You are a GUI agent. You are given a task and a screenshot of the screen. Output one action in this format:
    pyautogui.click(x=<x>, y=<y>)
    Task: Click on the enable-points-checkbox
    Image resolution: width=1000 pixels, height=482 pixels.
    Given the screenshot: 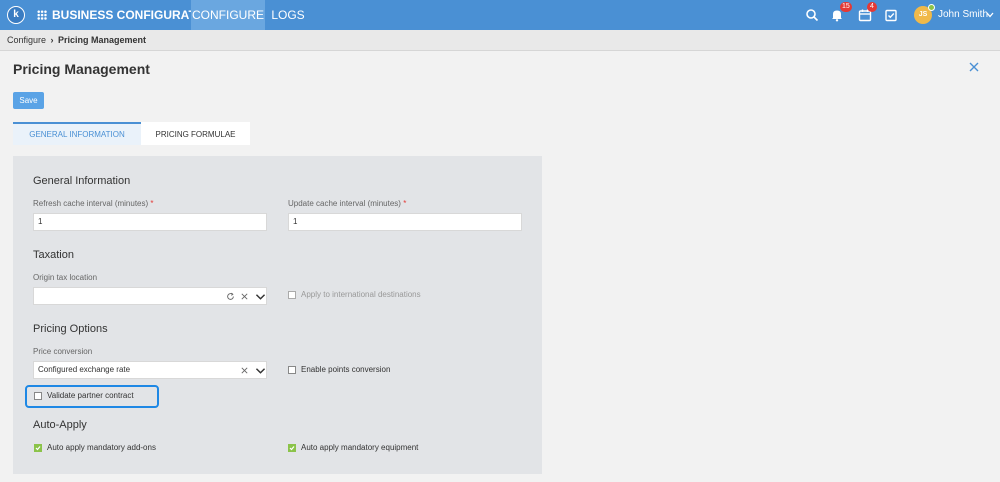 What is the action you would take?
    pyautogui.click(x=292, y=370)
    